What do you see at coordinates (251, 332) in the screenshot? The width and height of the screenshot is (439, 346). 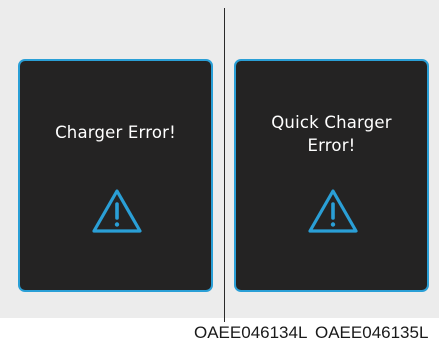 I see `figure-code-left: OAEE046134L` at bounding box center [251, 332].